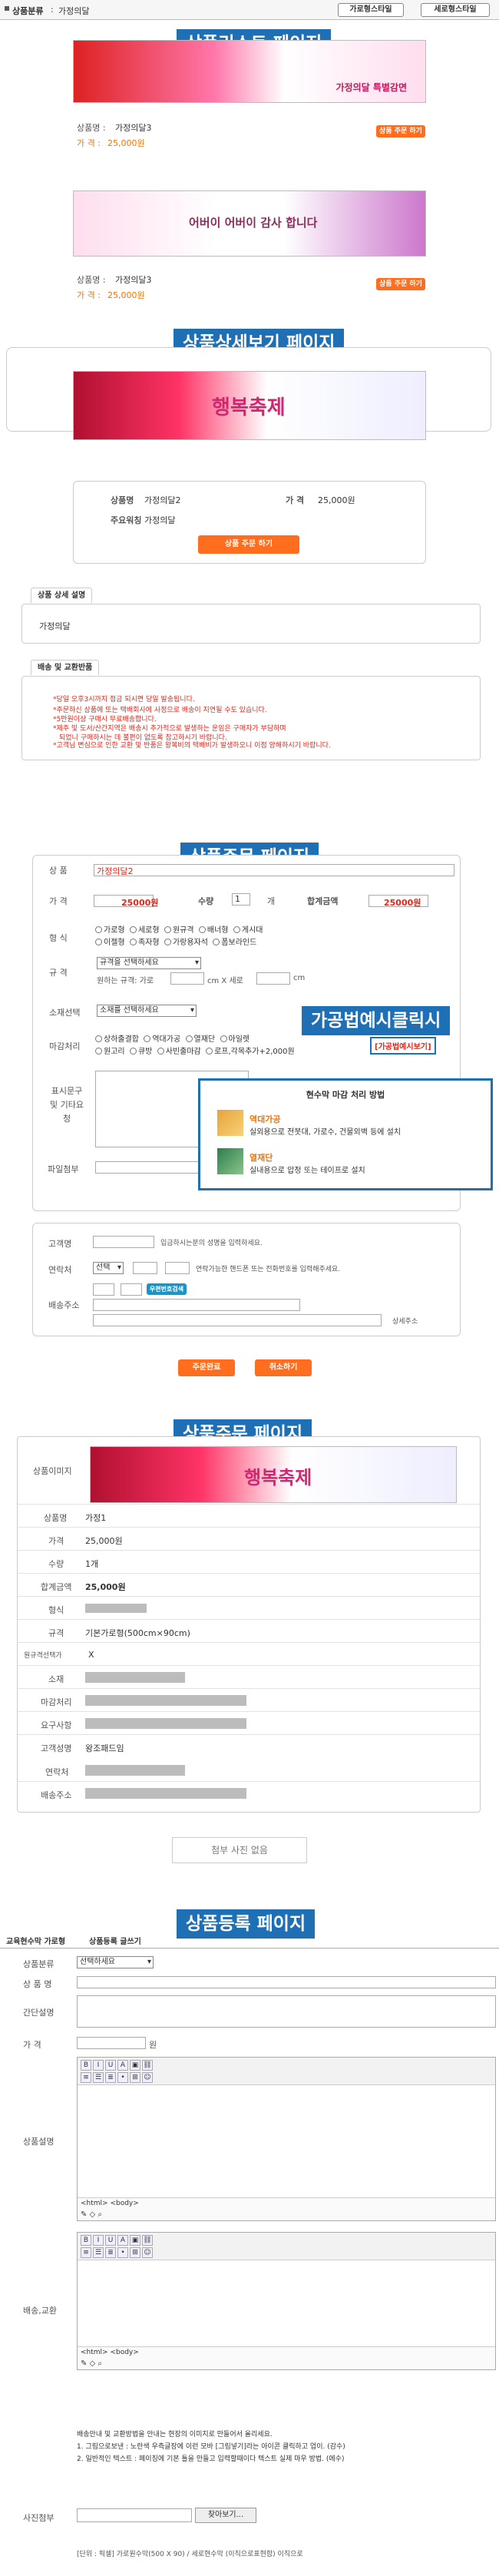 This screenshot has height=2576, width=499. Describe the element at coordinates (248, 544) in the screenshot. I see `detail-order-button: 상품 주문 하기` at that location.